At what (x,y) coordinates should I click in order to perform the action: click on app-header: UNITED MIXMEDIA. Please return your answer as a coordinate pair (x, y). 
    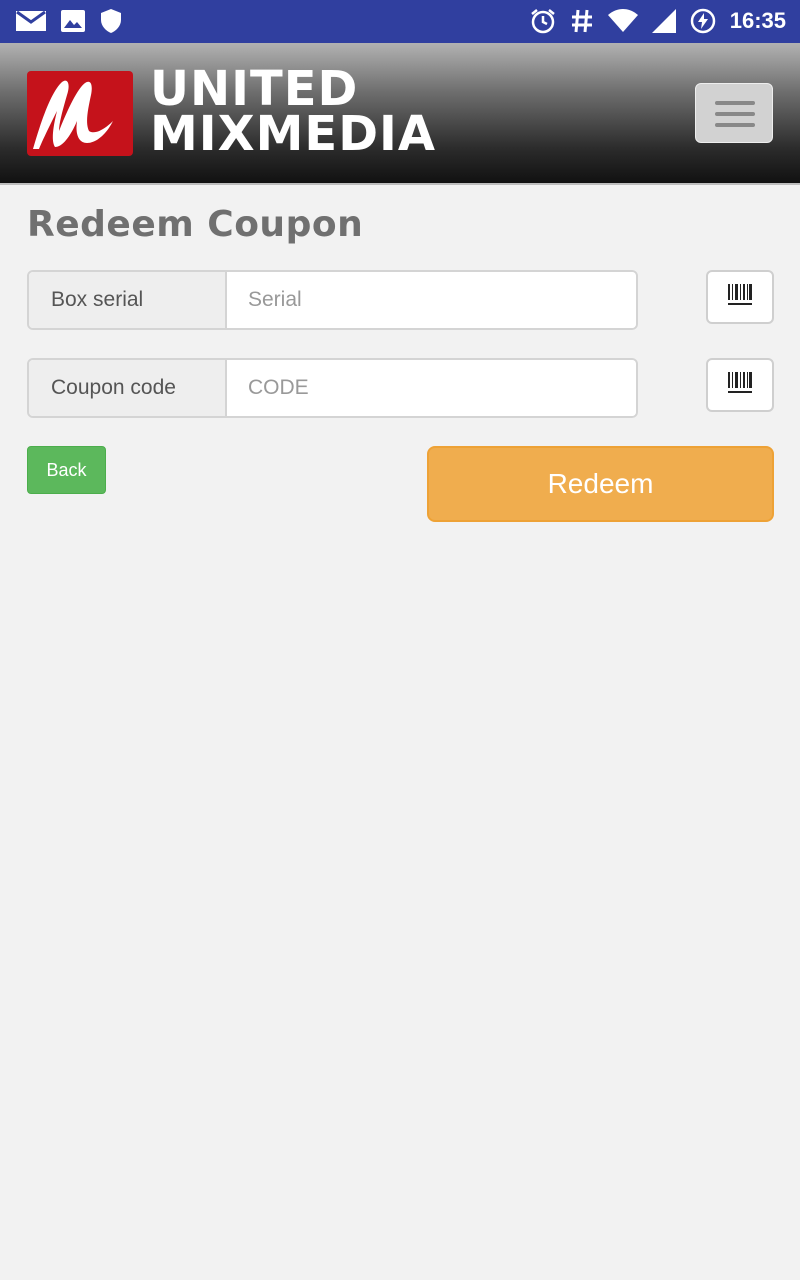
    Looking at the image, I should click on (400, 114).